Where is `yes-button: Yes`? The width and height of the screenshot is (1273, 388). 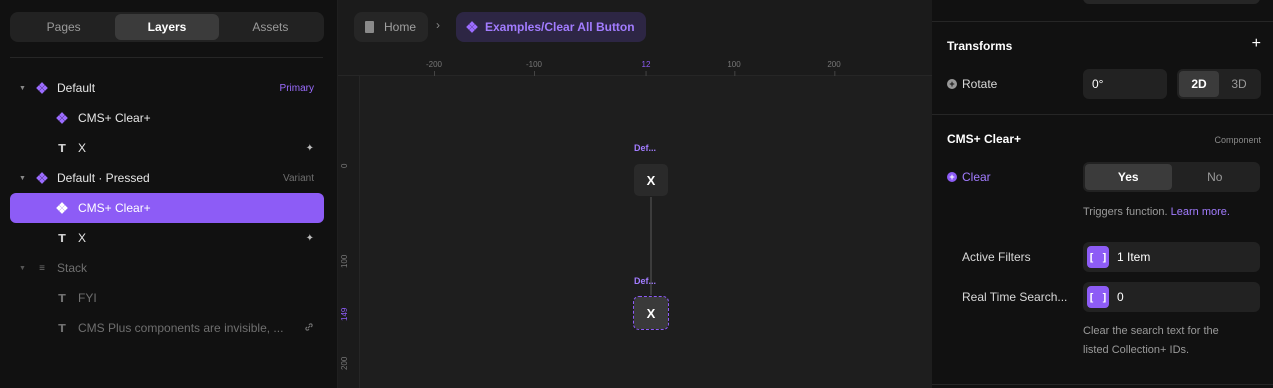 yes-button: Yes is located at coordinates (1128, 177).